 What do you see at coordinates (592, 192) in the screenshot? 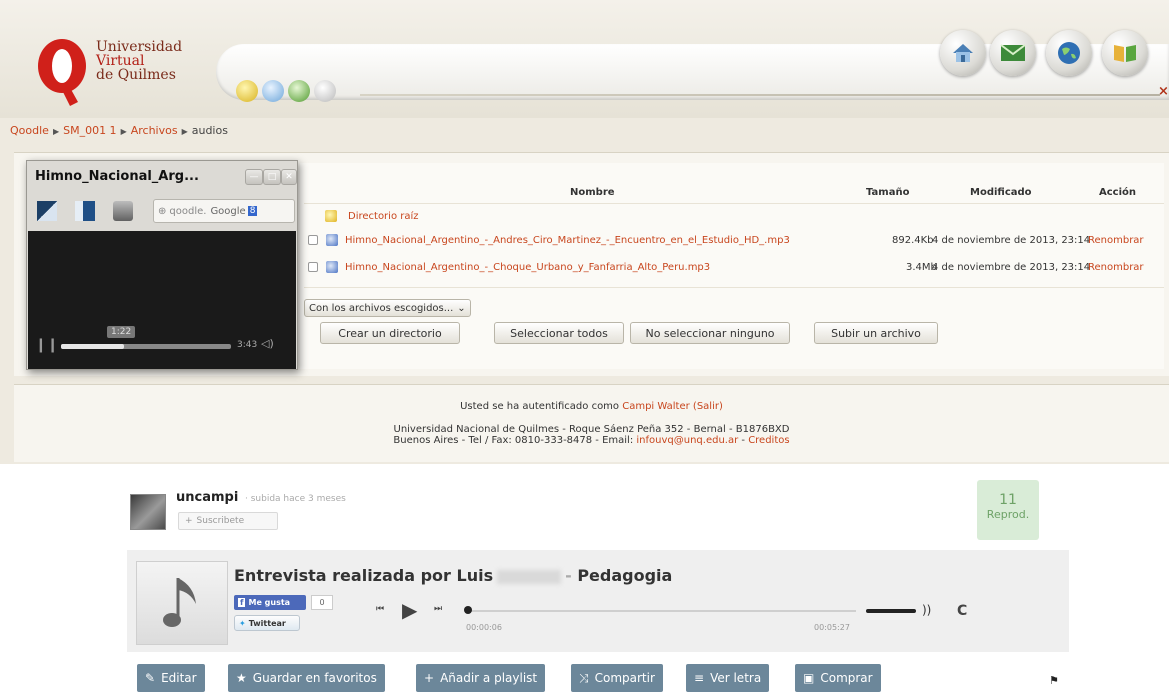
I see `column-header-name: Nombre` at bounding box center [592, 192].